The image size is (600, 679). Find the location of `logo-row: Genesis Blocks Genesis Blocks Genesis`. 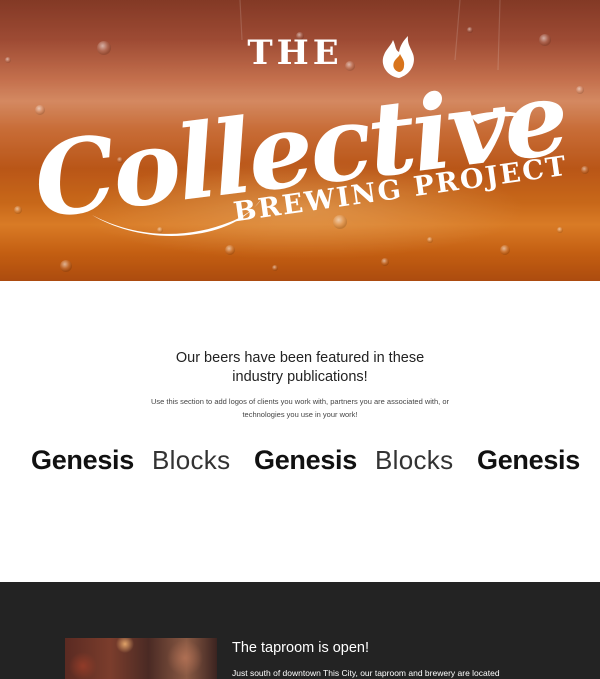

logo-row: Genesis Blocks Genesis Blocks Genesis is located at coordinates (300, 461).